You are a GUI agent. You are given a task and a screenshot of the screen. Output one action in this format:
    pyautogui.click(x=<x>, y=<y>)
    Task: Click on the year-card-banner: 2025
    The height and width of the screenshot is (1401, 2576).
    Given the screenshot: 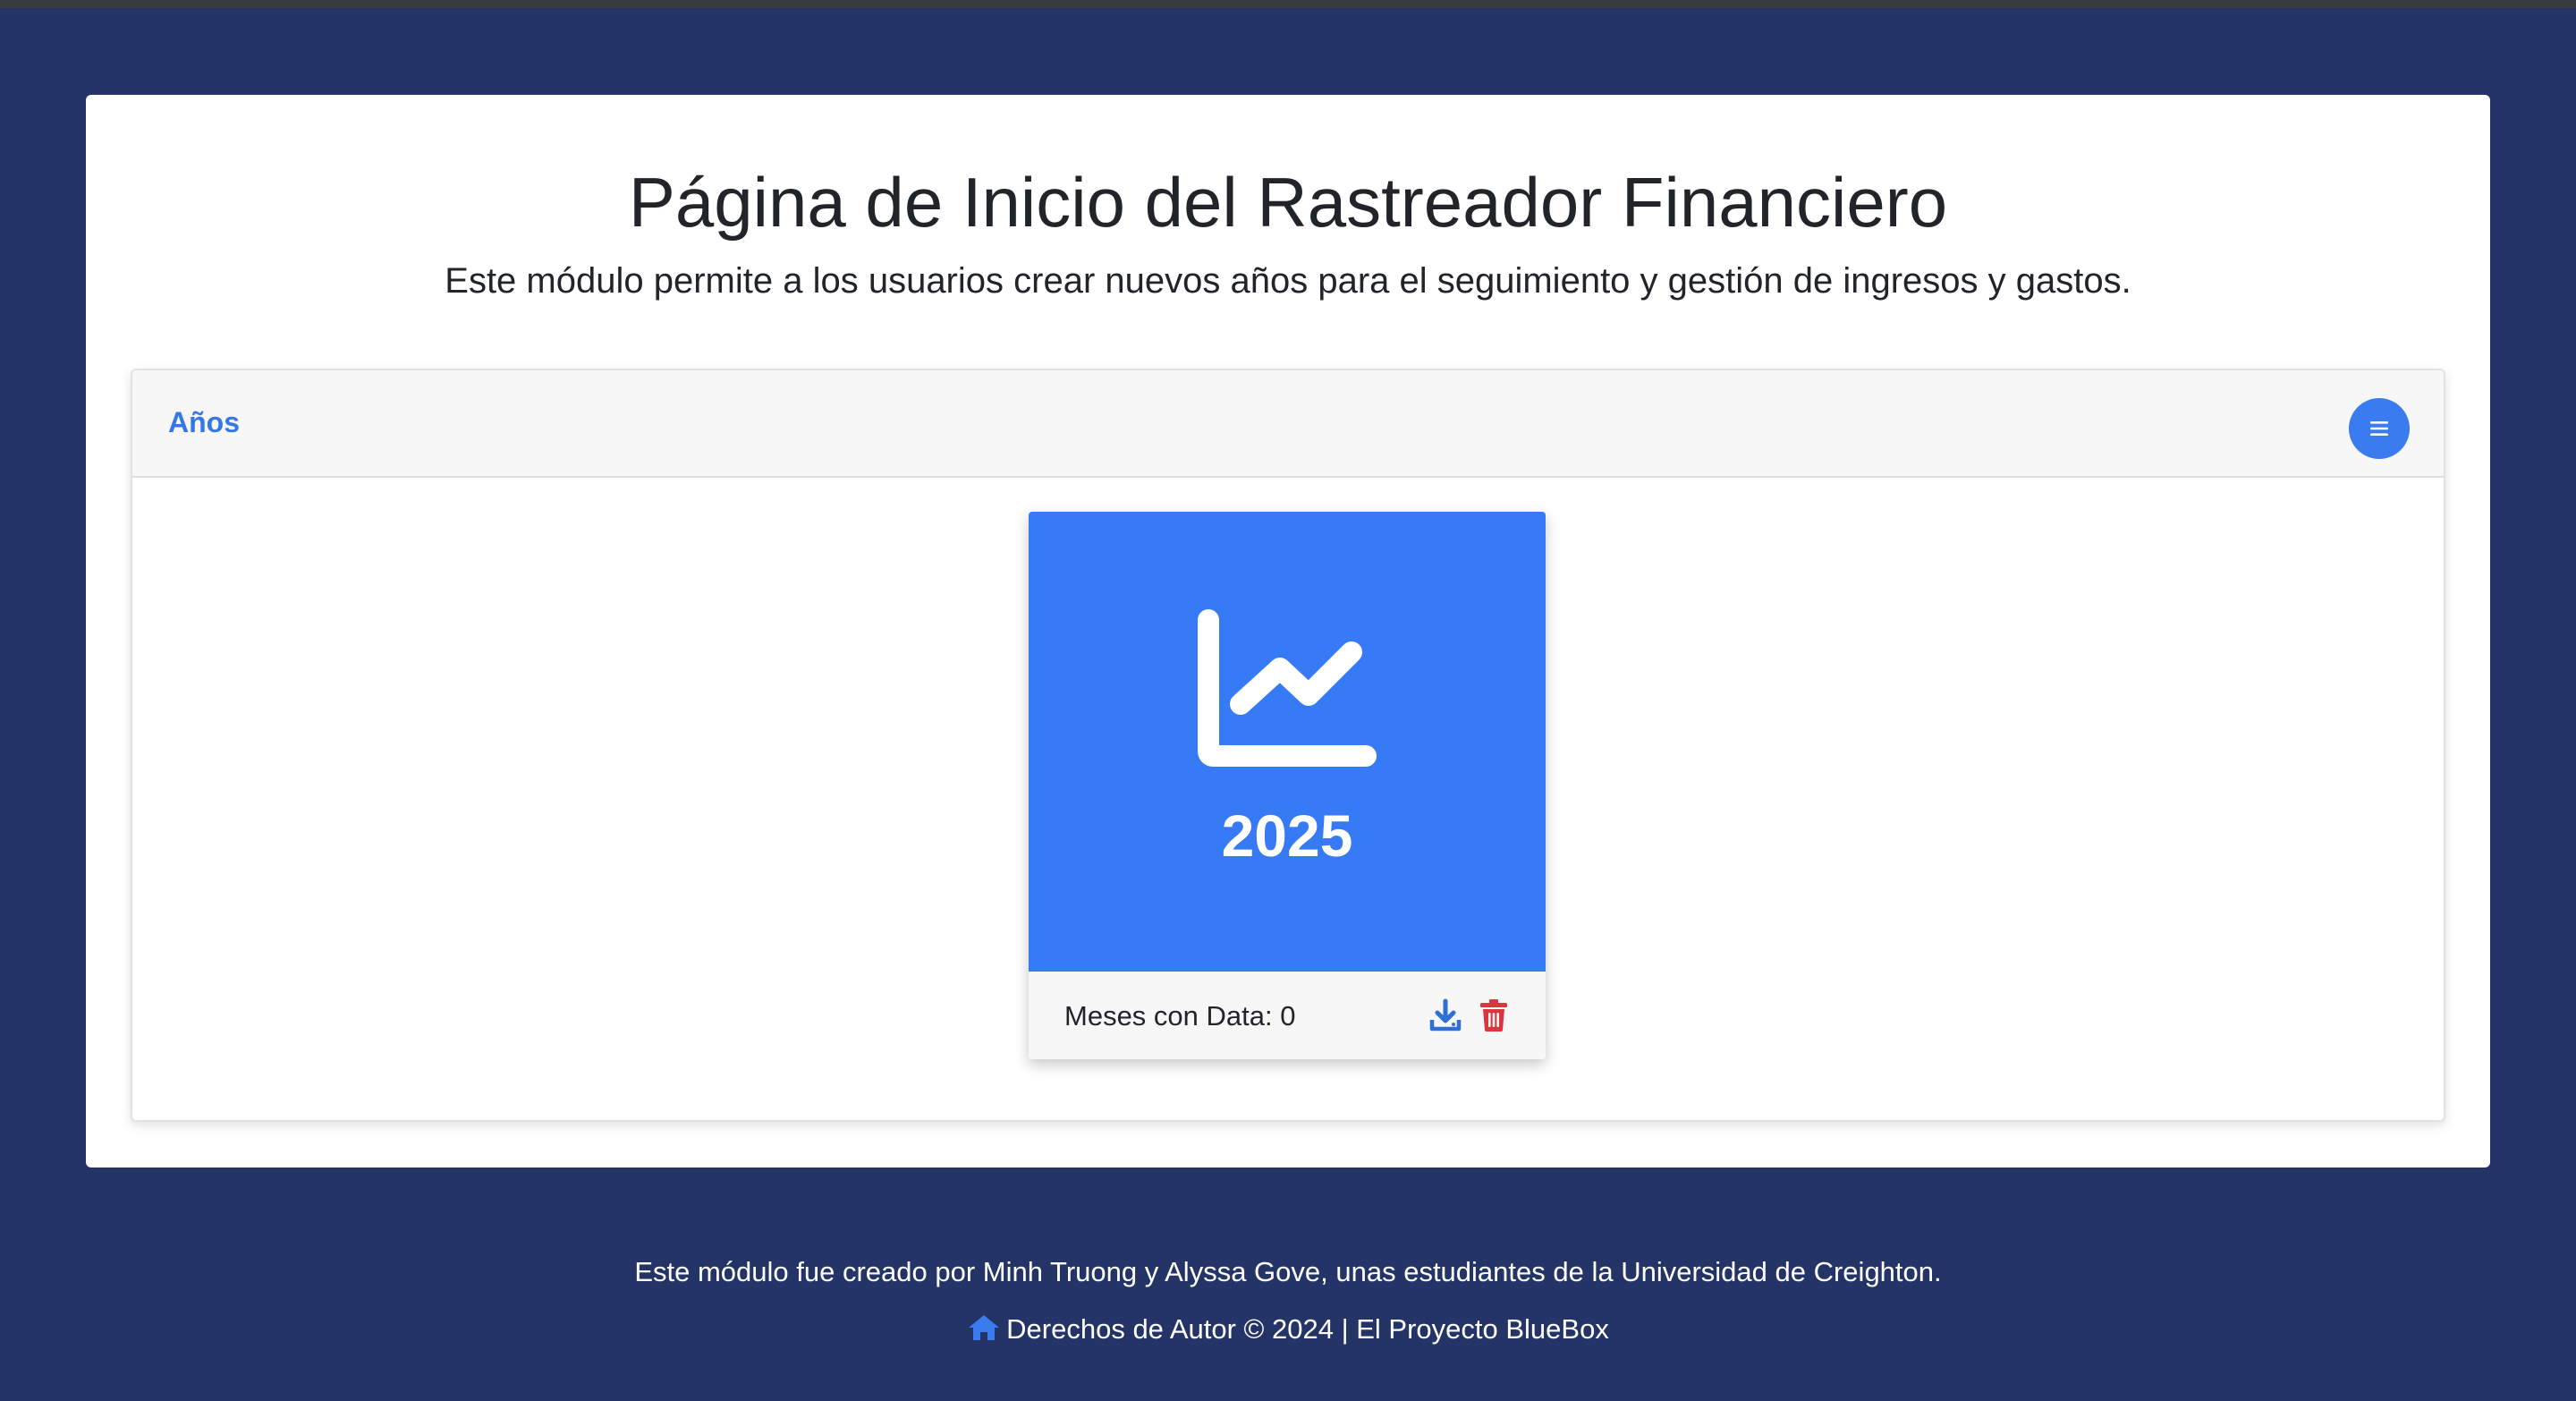 What is the action you would take?
    pyautogui.click(x=1287, y=742)
    